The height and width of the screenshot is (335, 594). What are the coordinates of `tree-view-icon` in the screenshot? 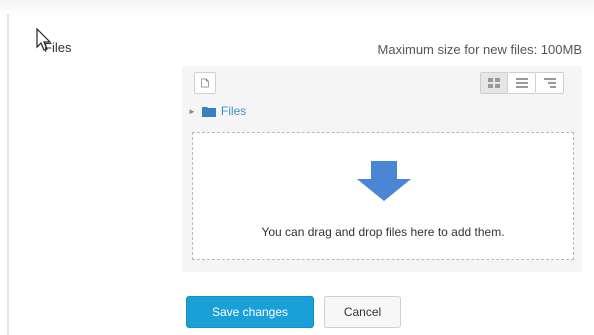 It's located at (549, 83).